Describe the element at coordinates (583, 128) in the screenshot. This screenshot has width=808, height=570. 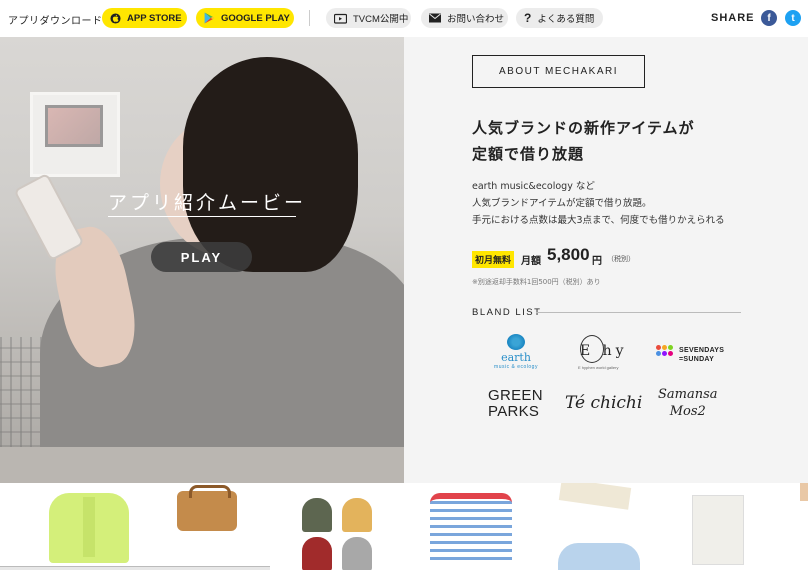
I see `headline-line1: 人気ブランドの新作アイテムが` at that location.